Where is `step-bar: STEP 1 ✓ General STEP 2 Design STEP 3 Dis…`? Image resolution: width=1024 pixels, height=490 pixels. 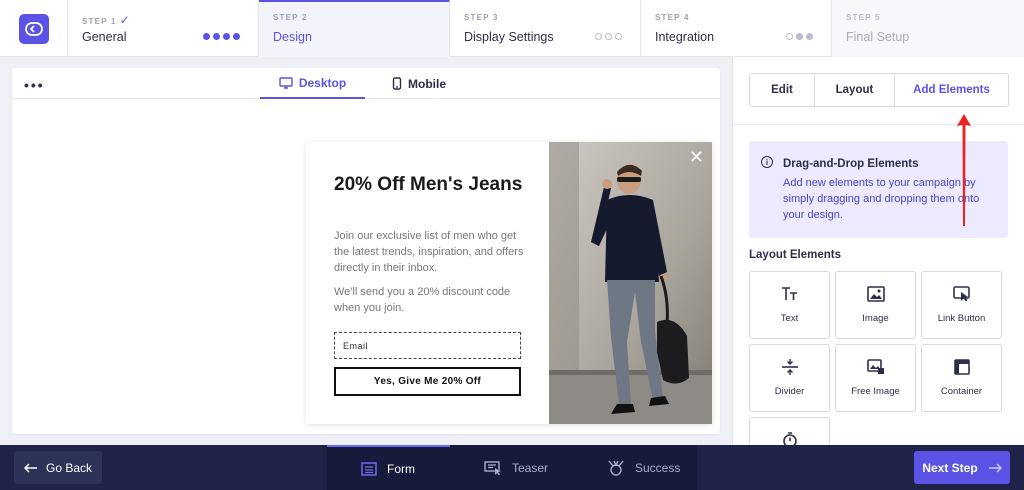
step-bar: STEP 1 ✓ General STEP 2 Design STEP 3 Dis… is located at coordinates (512, 28).